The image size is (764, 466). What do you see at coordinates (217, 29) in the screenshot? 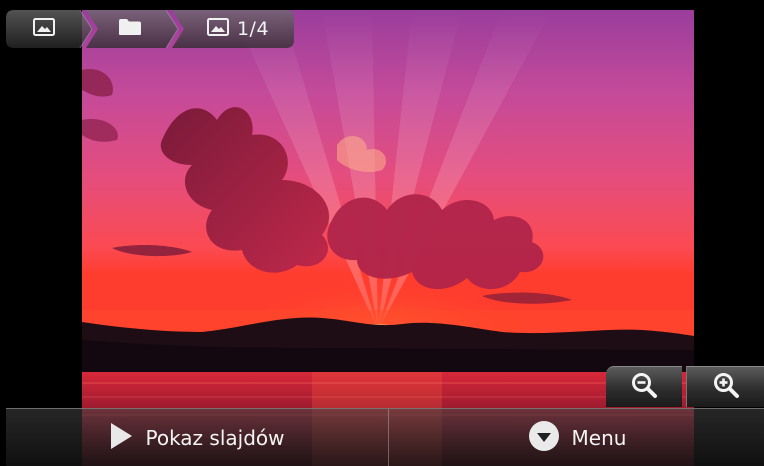
I see `picture-icon` at bounding box center [217, 29].